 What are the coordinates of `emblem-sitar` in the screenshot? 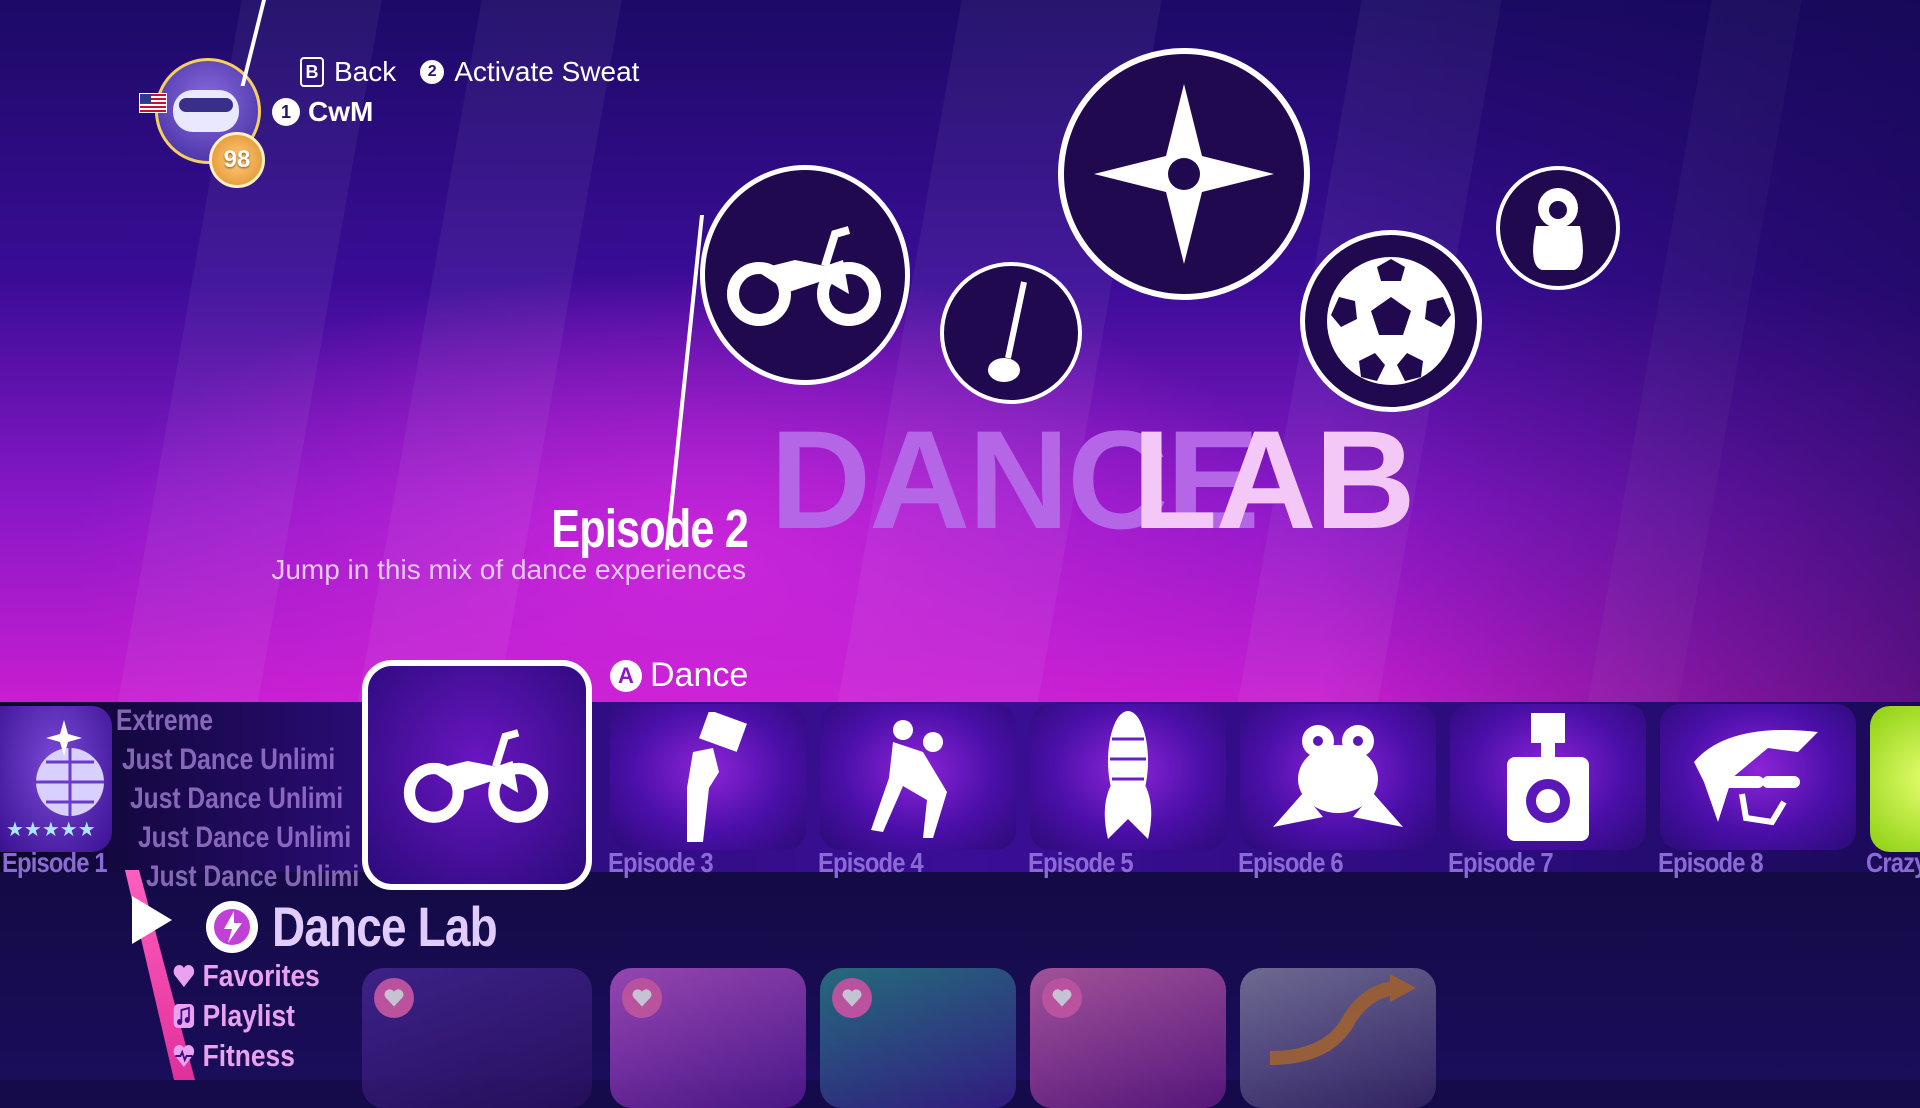 It's located at (1011, 333).